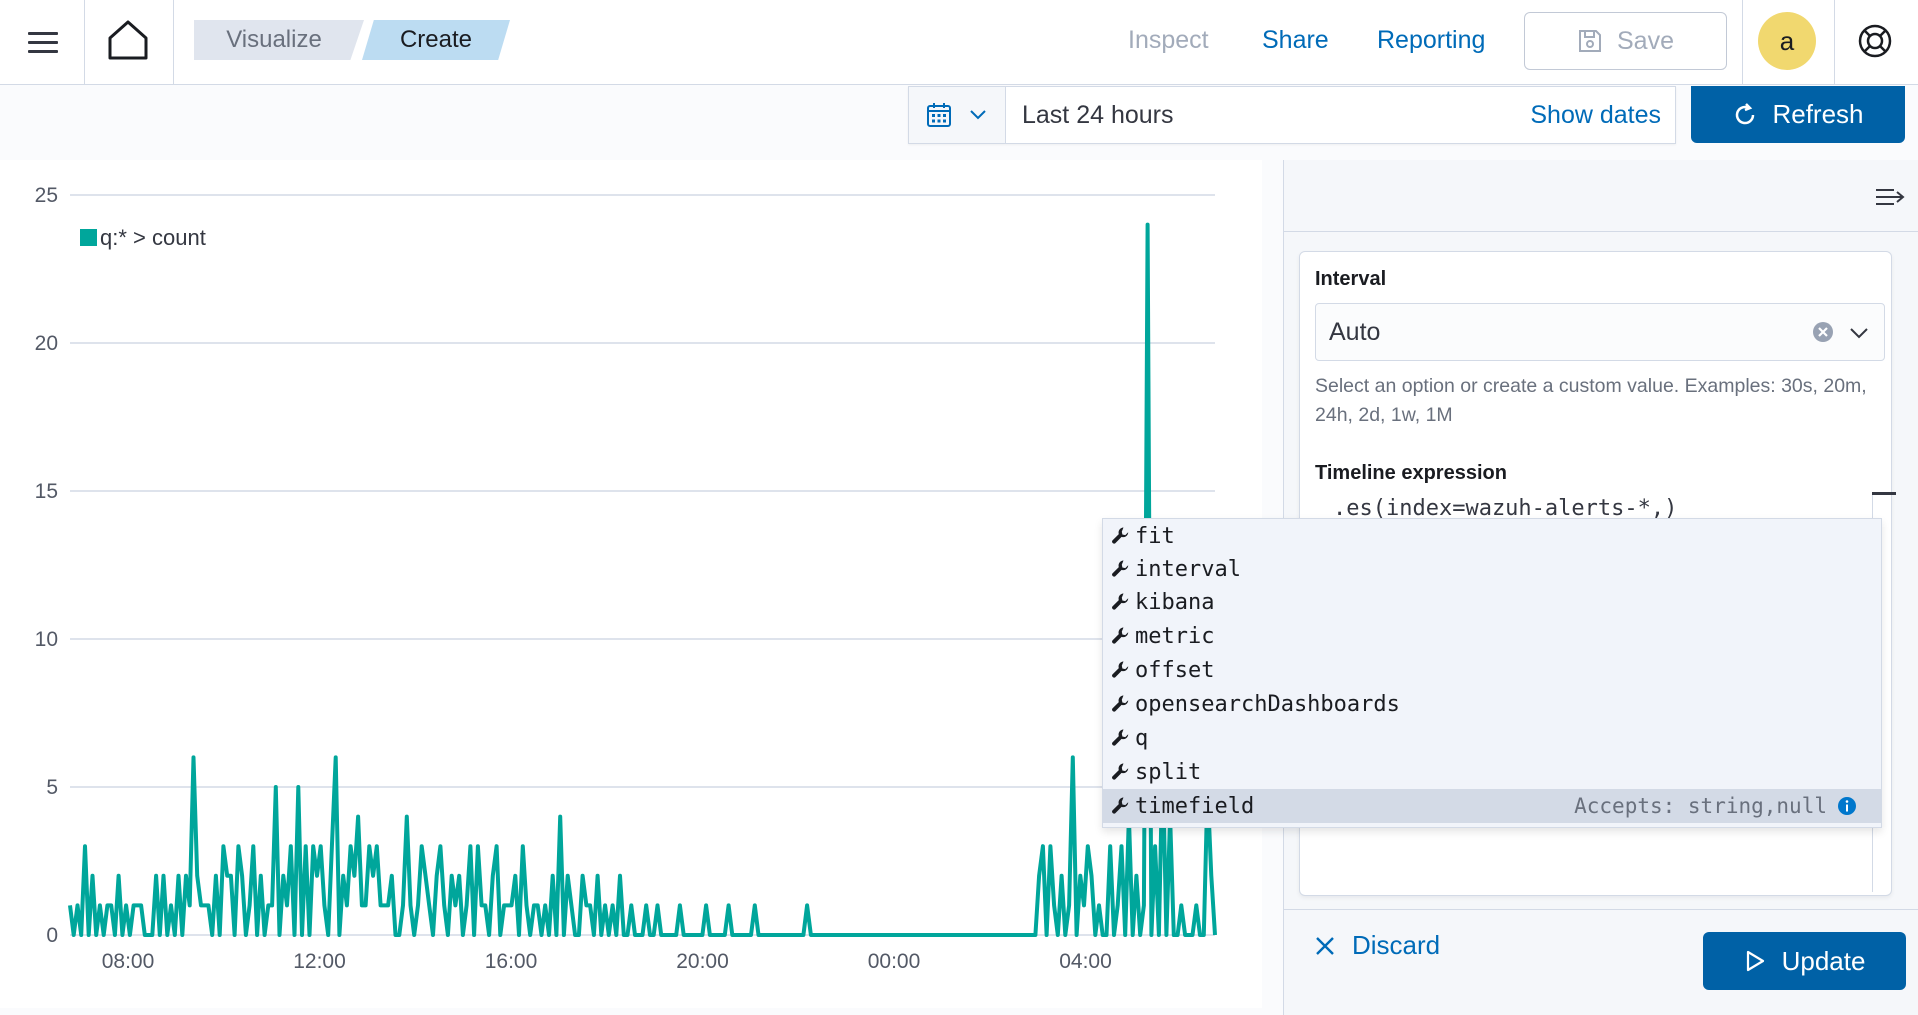 The height and width of the screenshot is (1015, 1918). What do you see at coordinates (88, 237) in the screenshot?
I see `legend-swatch` at bounding box center [88, 237].